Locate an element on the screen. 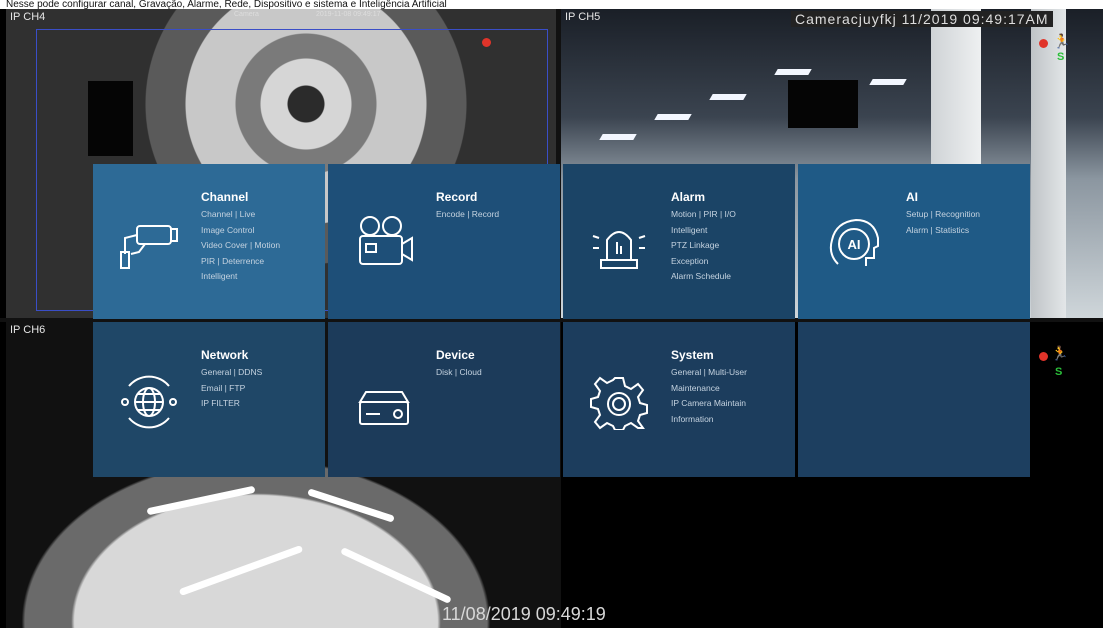  gear-icon is located at coordinates (619, 403).